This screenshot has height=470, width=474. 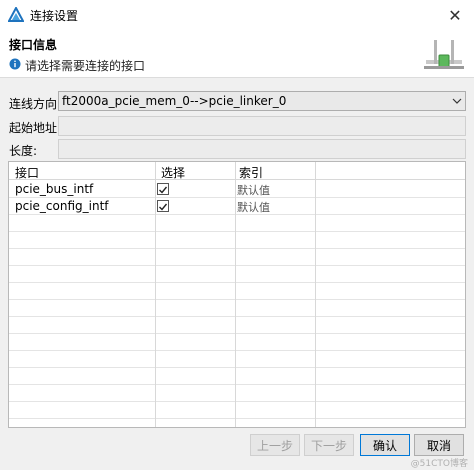 I want to click on close-button: ✕, so click(x=455, y=15).